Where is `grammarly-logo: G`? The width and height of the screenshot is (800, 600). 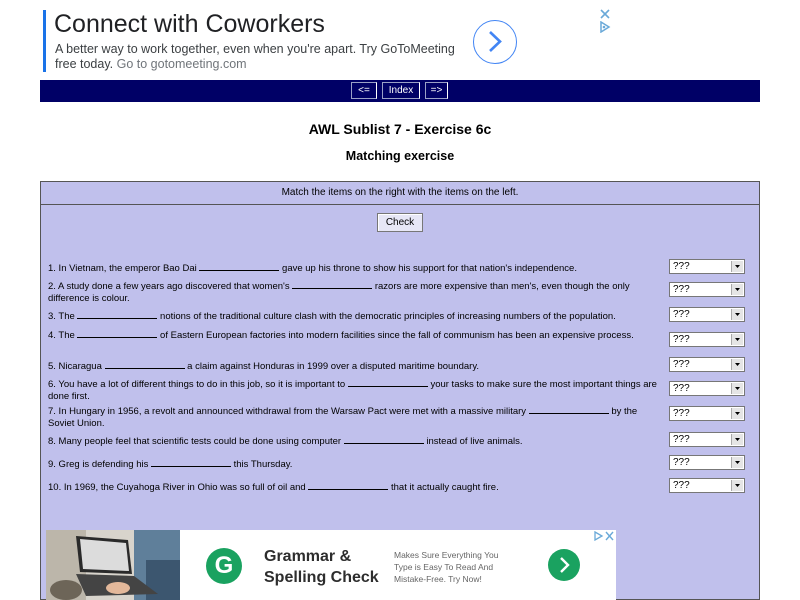 grammarly-logo: G is located at coordinates (224, 566).